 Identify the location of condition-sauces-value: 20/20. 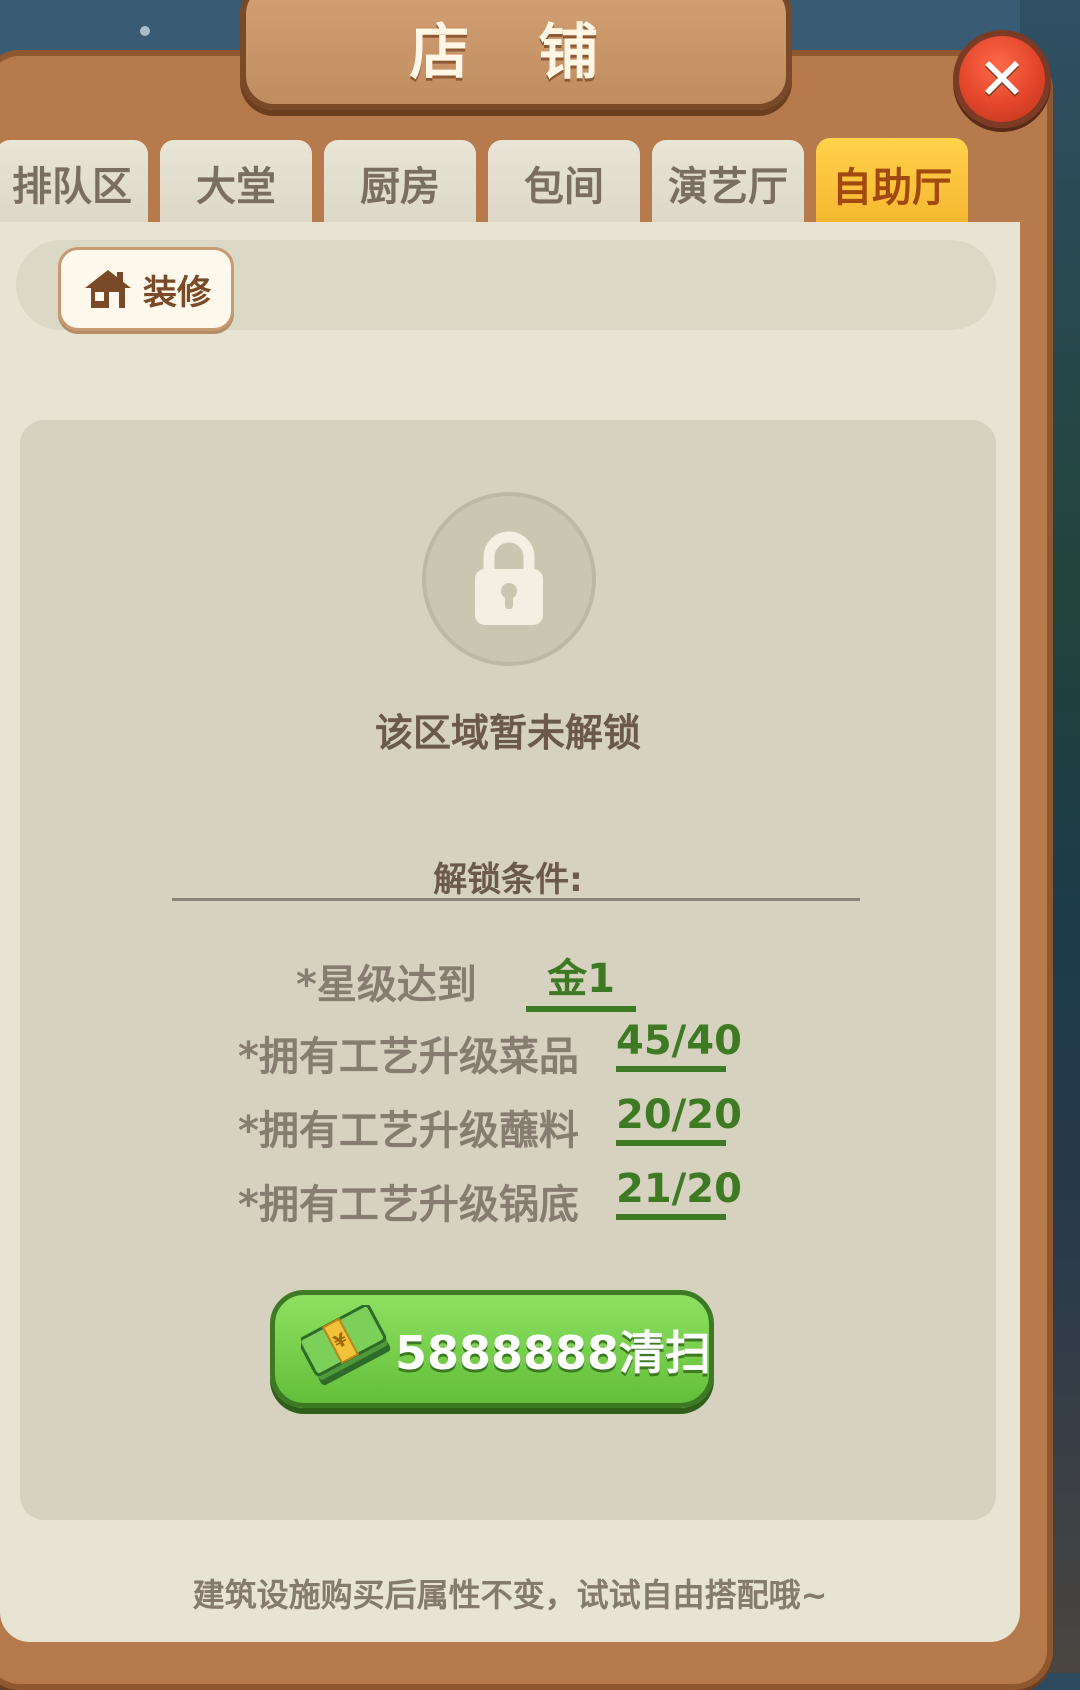
(679, 1119).